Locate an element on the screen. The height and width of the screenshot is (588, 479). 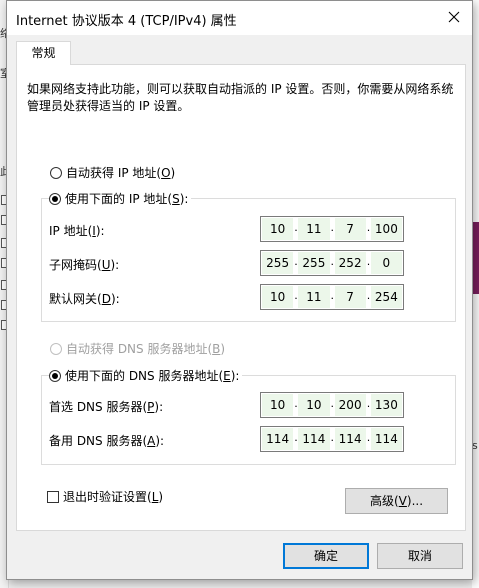
close-icon is located at coordinates (454, 17).